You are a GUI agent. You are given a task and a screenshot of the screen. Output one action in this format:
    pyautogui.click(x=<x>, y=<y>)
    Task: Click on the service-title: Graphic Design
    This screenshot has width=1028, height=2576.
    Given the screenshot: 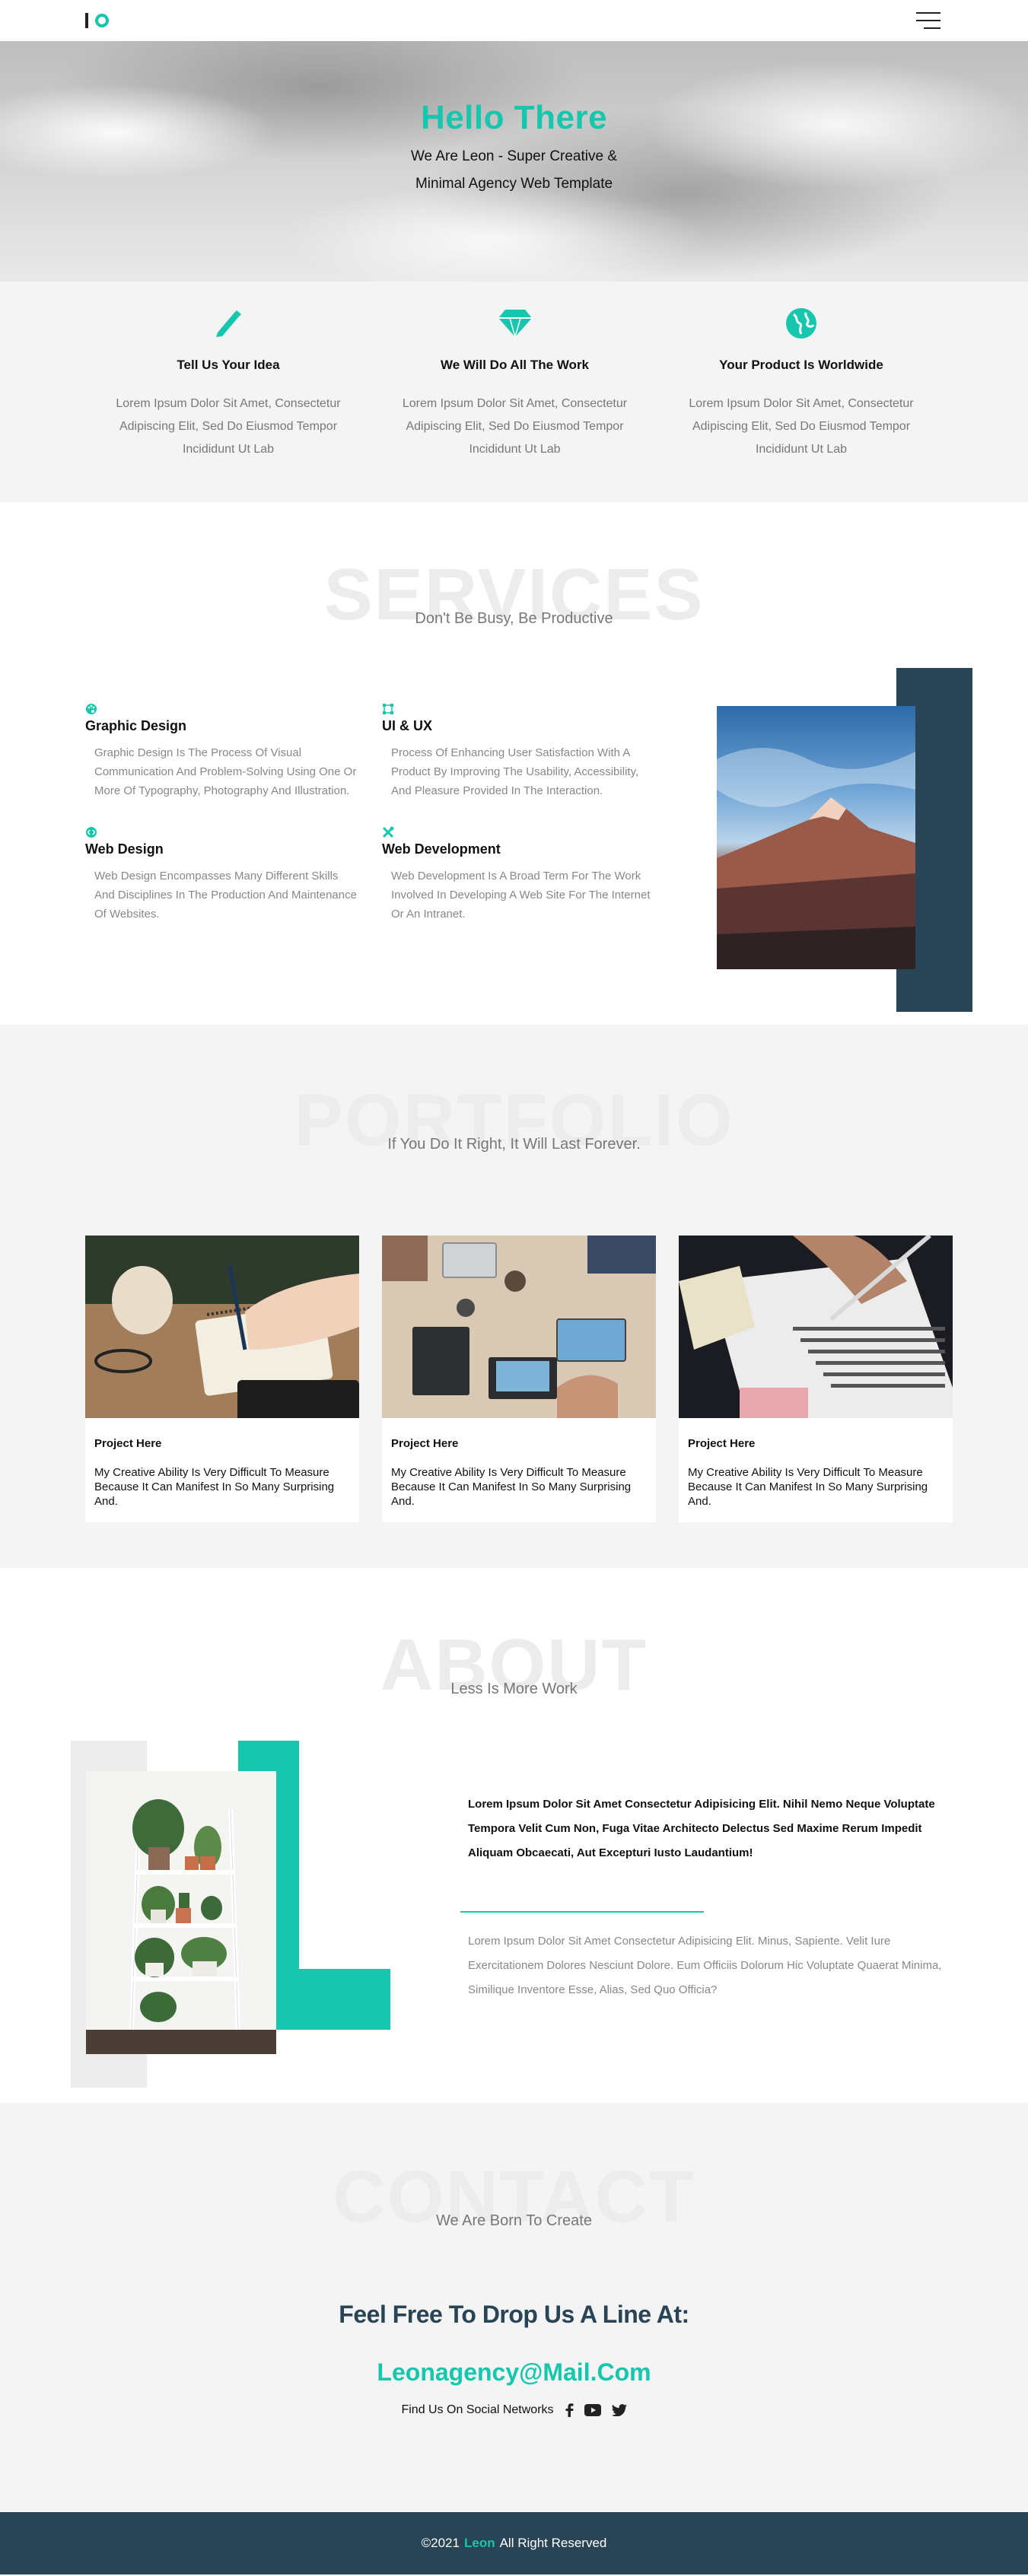 What is the action you would take?
    pyautogui.click(x=136, y=725)
    